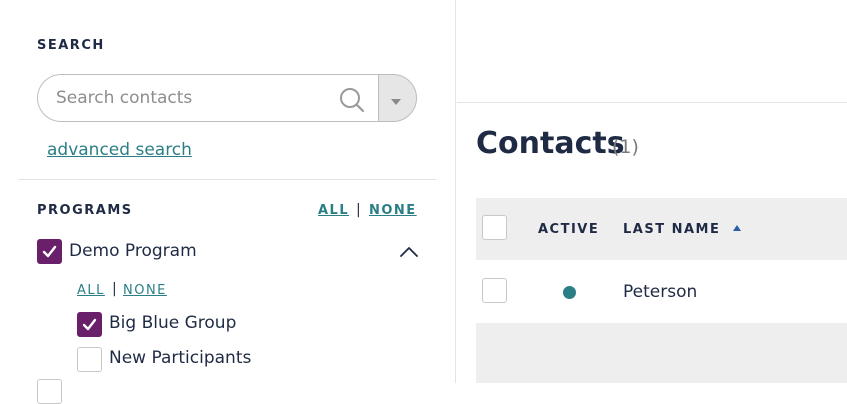  What do you see at coordinates (227, 179) in the screenshot?
I see `divider` at bounding box center [227, 179].